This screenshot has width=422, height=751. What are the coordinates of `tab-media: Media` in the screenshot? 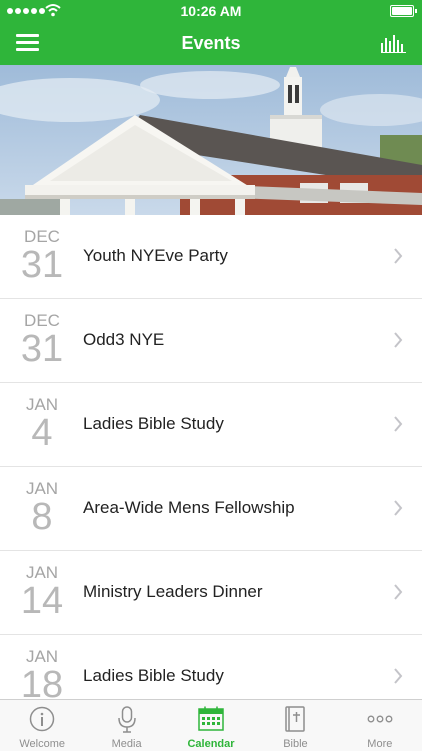 It's located at (126, 725).